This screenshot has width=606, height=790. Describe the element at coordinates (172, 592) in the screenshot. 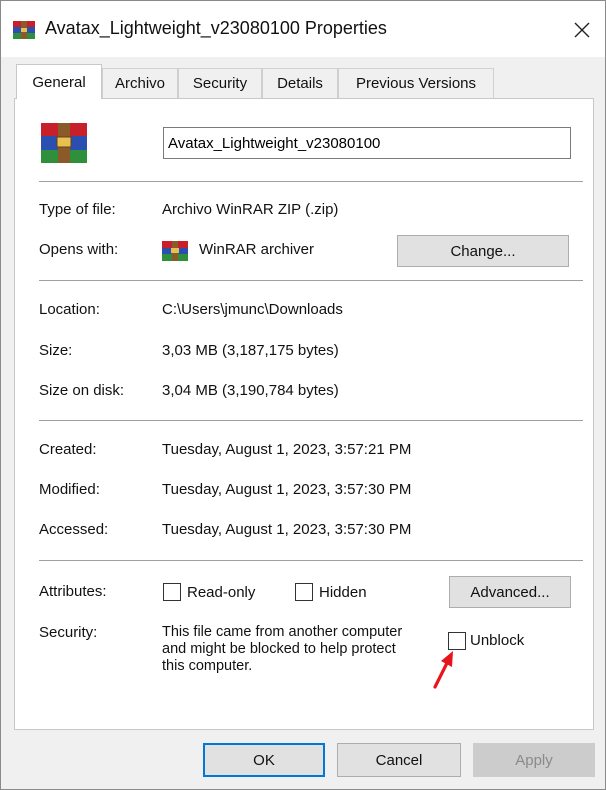

I see `read-only-checkbox` at that location.